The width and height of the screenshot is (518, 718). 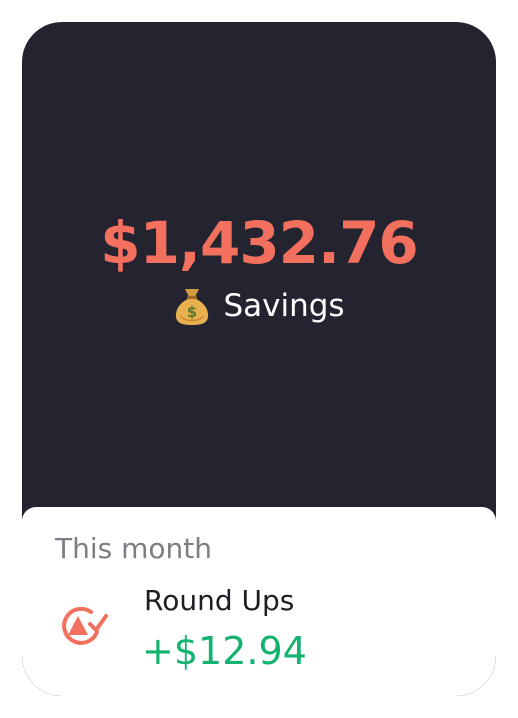 What do you see at coordinates (284, 306) in the screenshot?
I see `account-label: Savings` at bounding box center [284, 306].